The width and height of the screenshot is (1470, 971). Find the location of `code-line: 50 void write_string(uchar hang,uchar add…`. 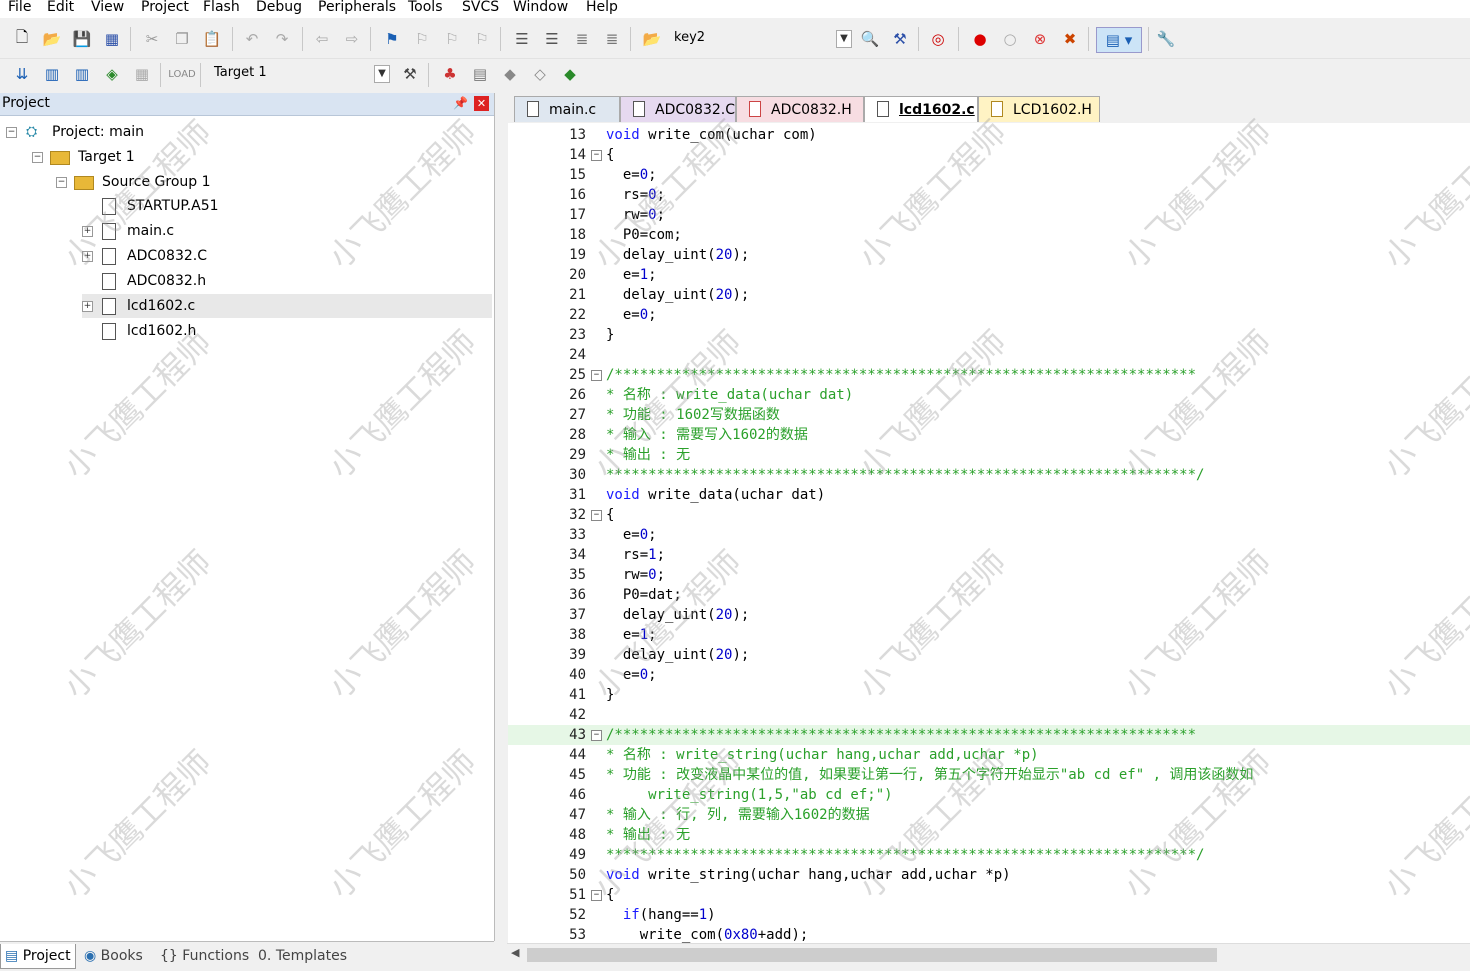

code-line: 50 void write_string(uchar hang,uchar add… is located at coordinates (989, 875).